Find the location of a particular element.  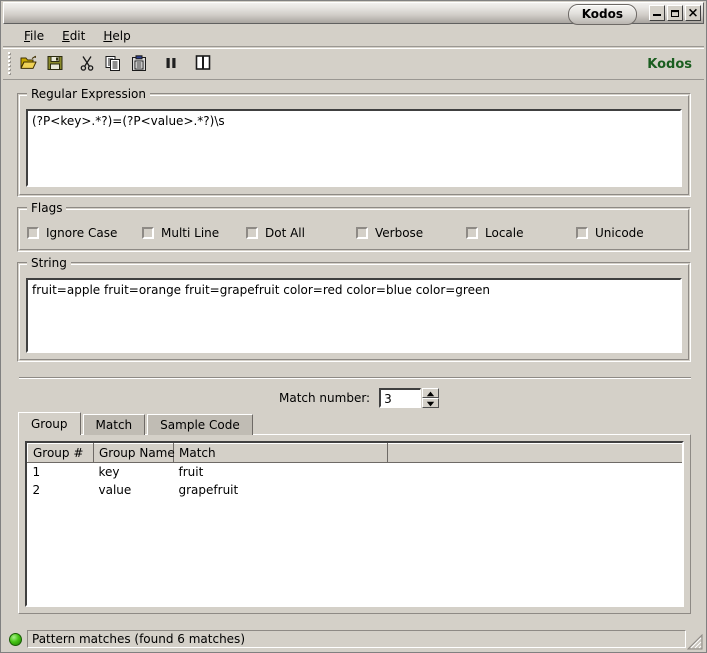

save-icon is located at coordinates (55, 64).